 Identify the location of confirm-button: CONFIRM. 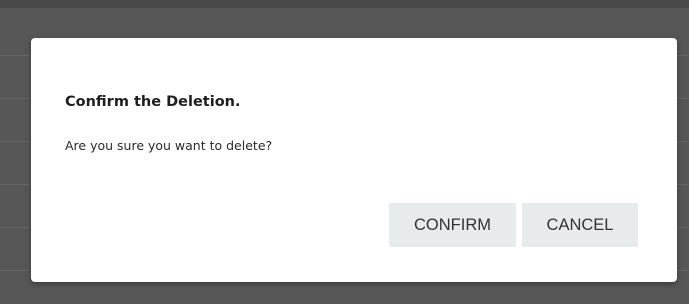
(452, 225).